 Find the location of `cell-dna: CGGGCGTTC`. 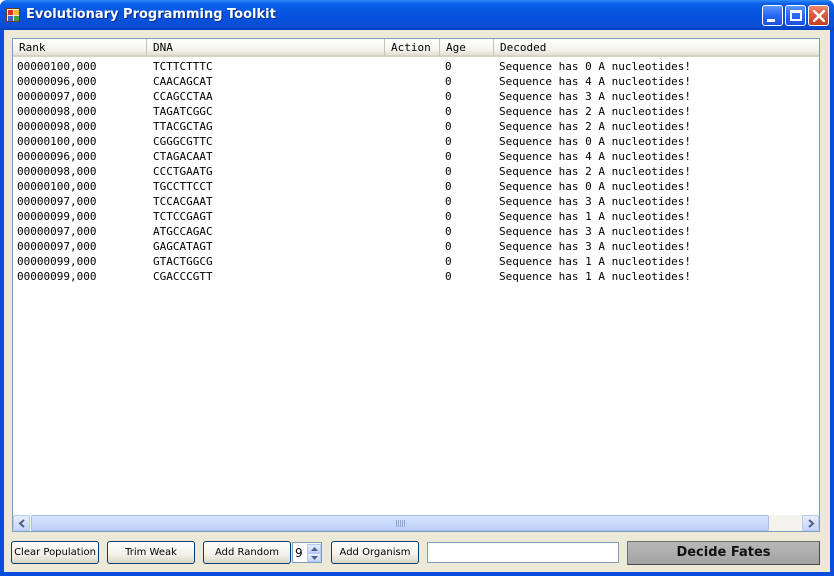

cell-dna: CGGGCGTTC is located at coordinates (183, 141).